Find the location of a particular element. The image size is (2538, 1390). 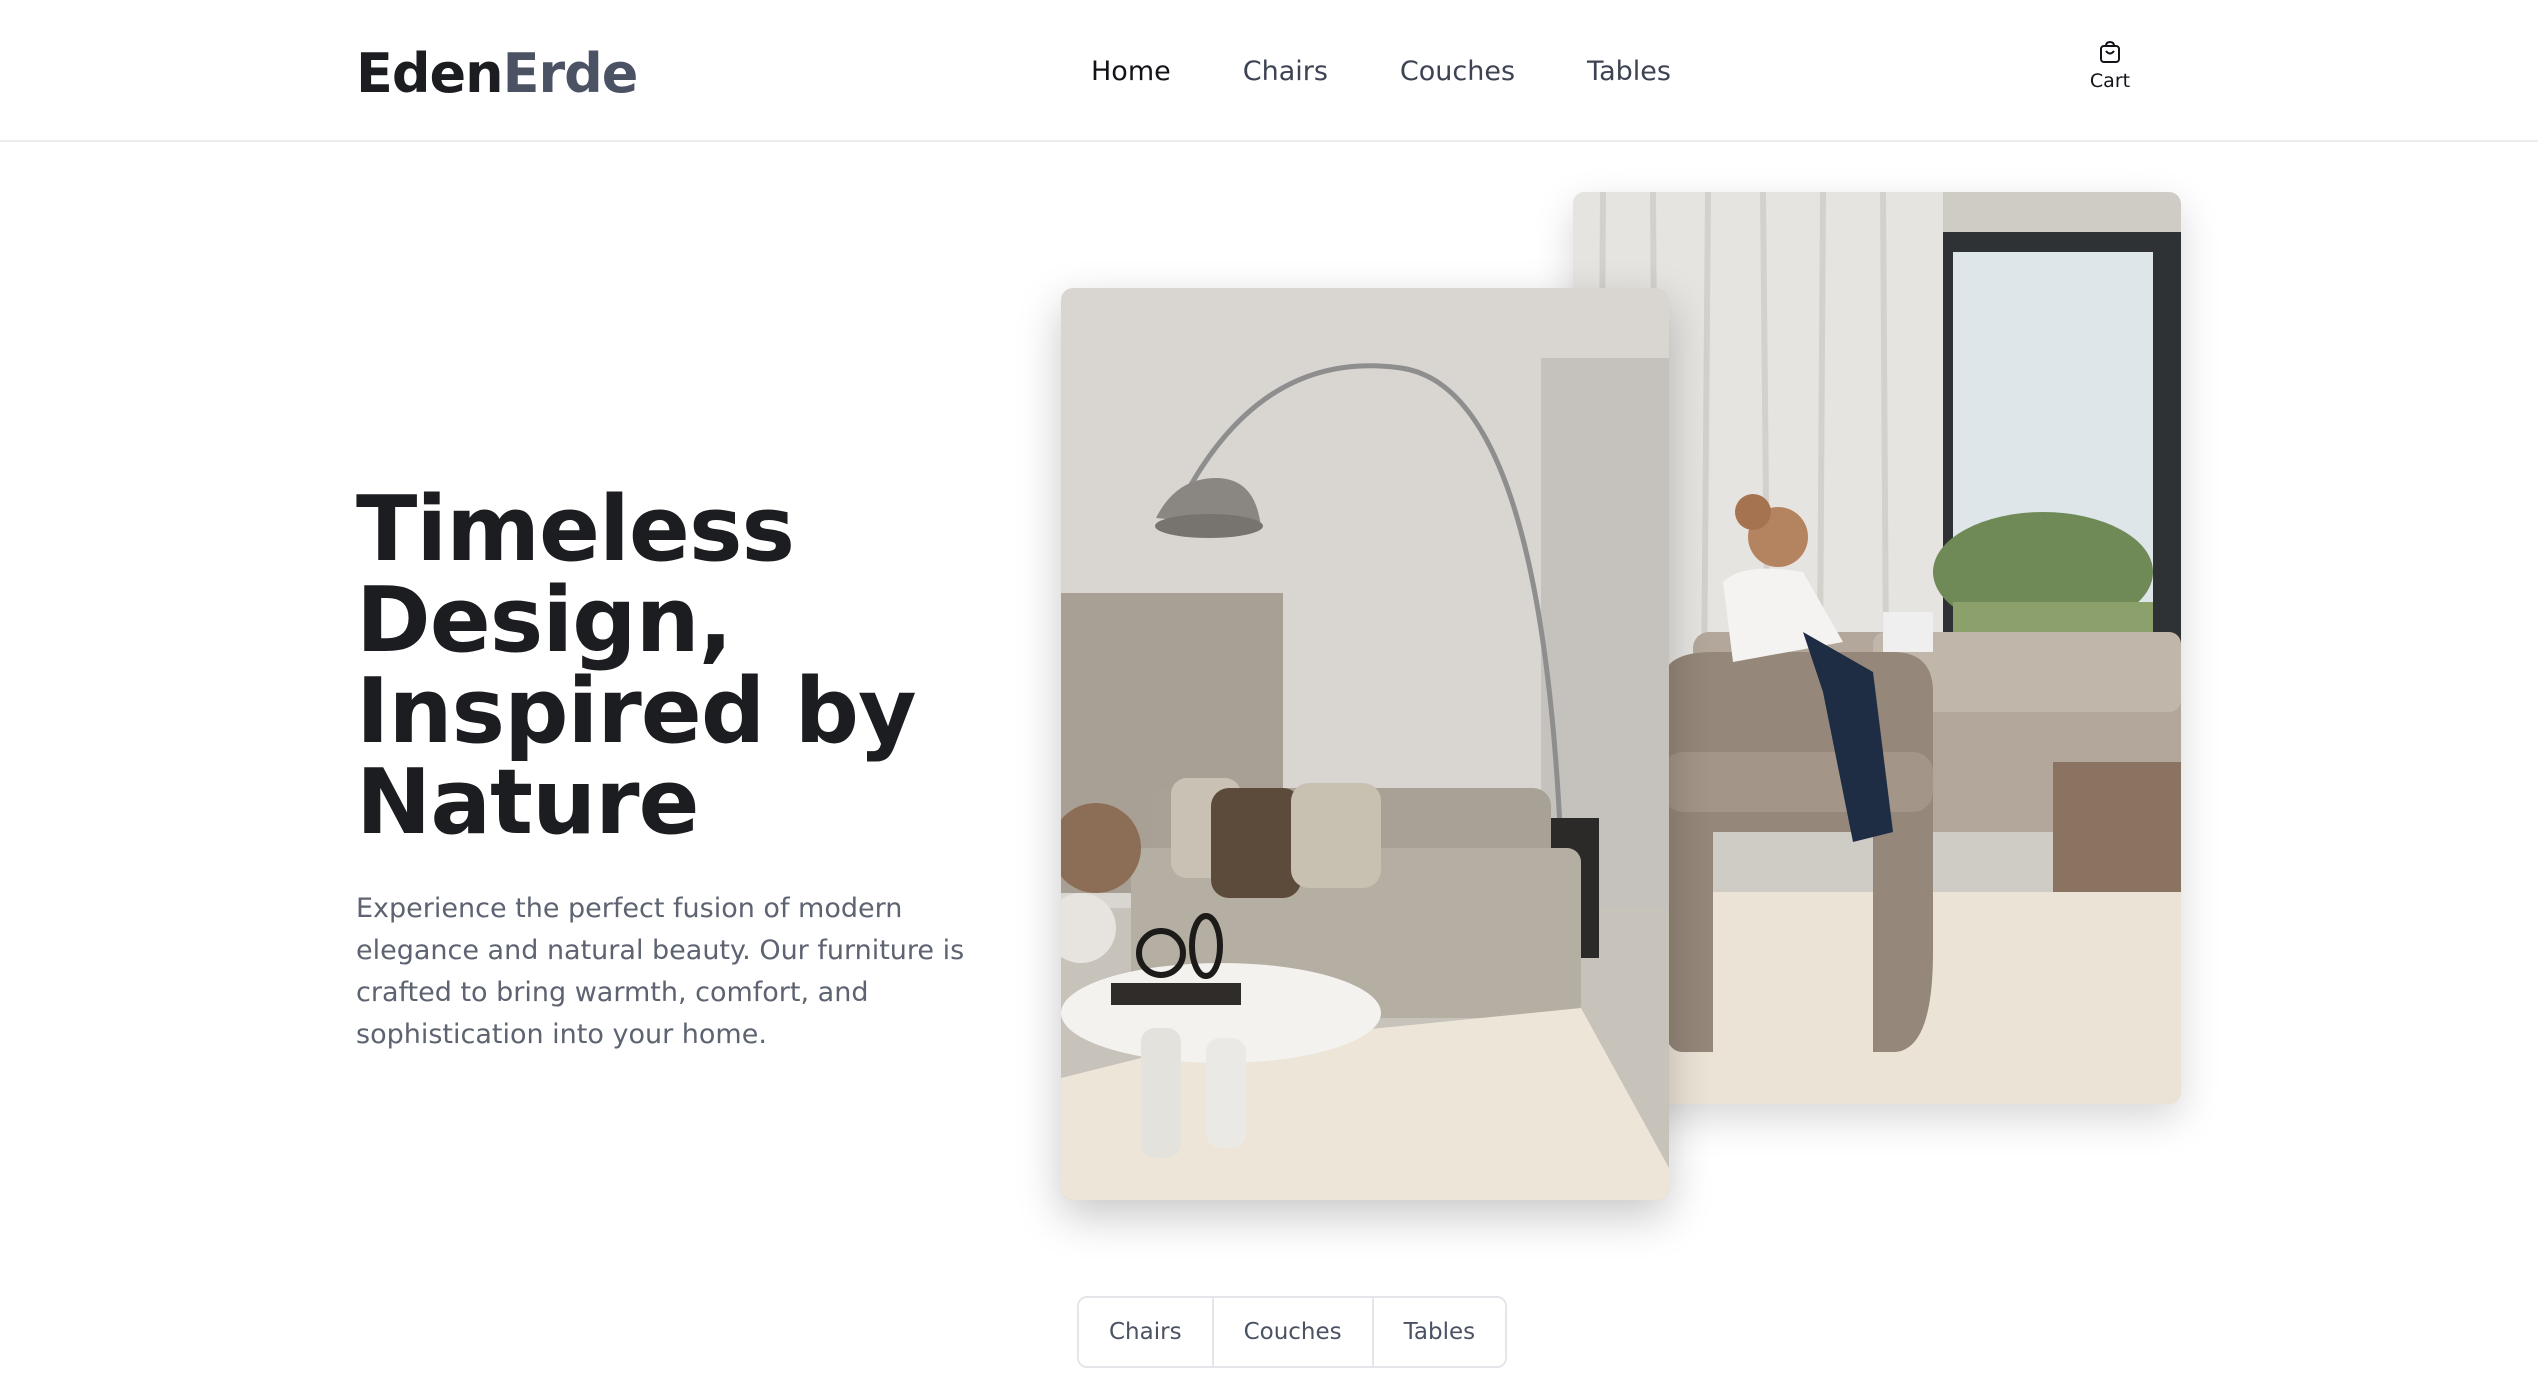

tab-tables: Tables is located at coordinates (1439, 1332).